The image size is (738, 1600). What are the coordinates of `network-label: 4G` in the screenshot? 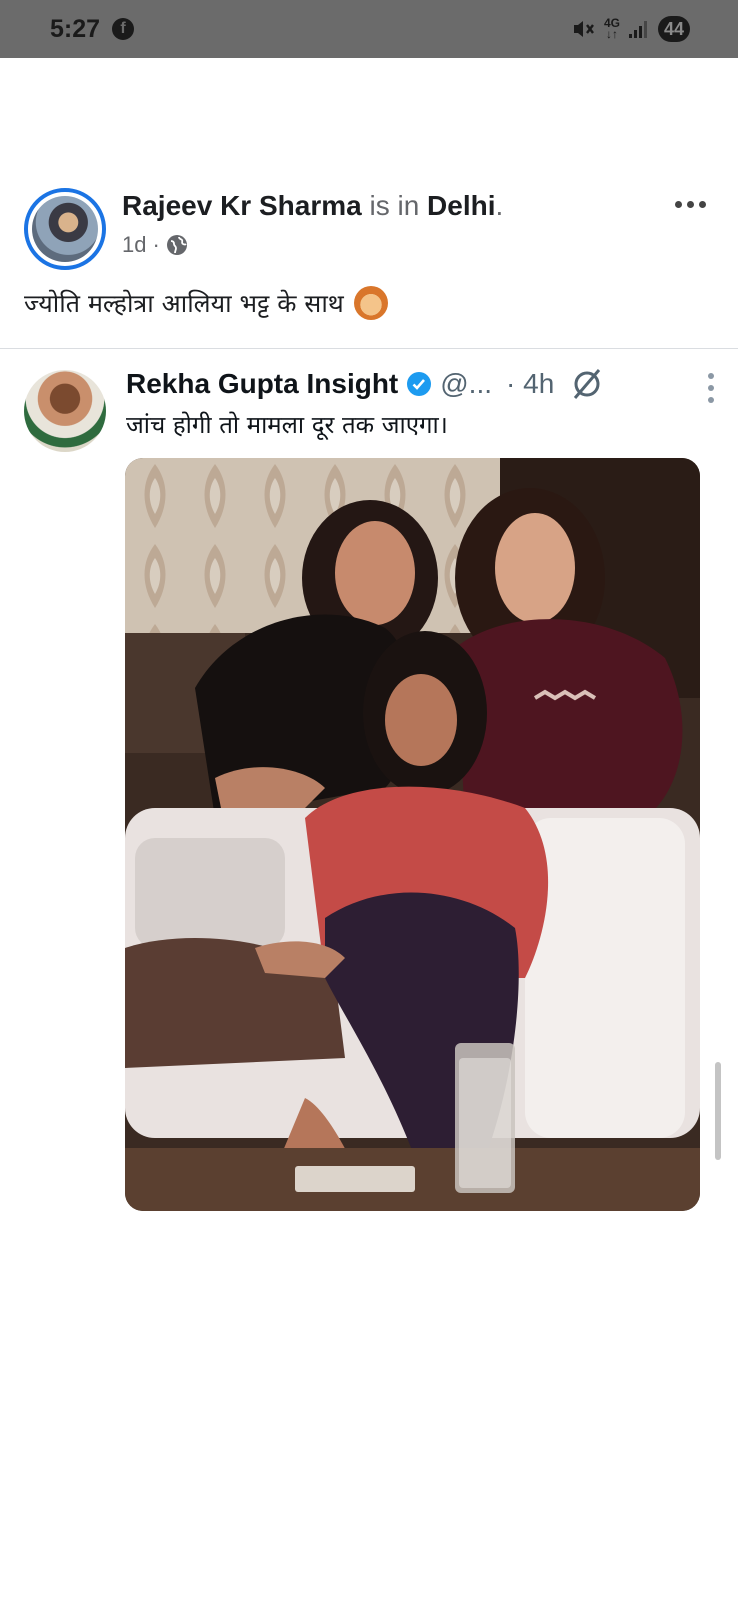 It's located at (611, 23).